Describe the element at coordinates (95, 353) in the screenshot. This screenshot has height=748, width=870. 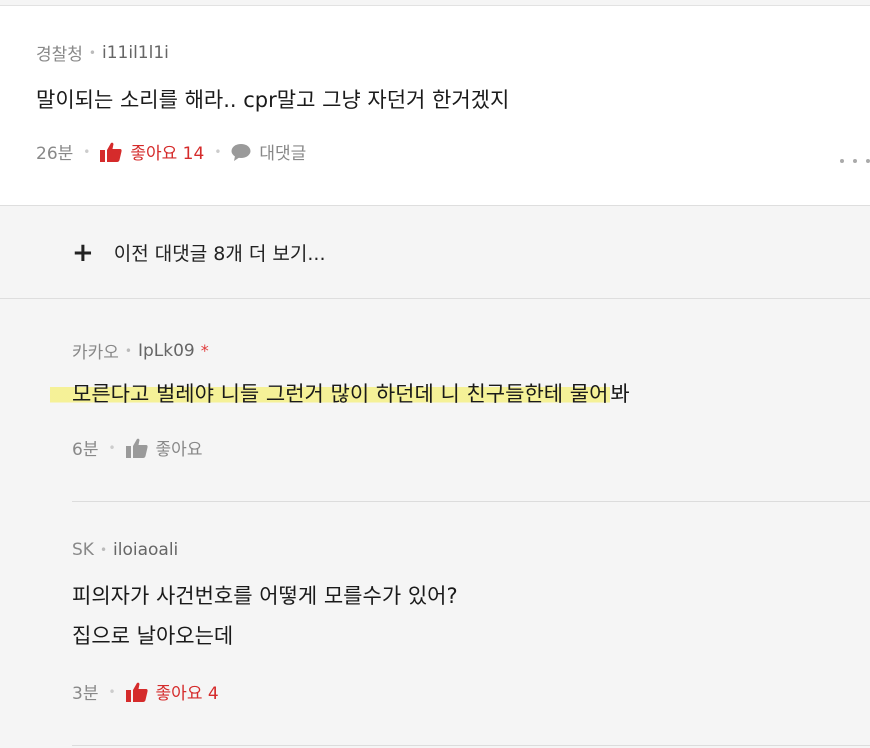
I see `reply-source: 카카오` at that location.